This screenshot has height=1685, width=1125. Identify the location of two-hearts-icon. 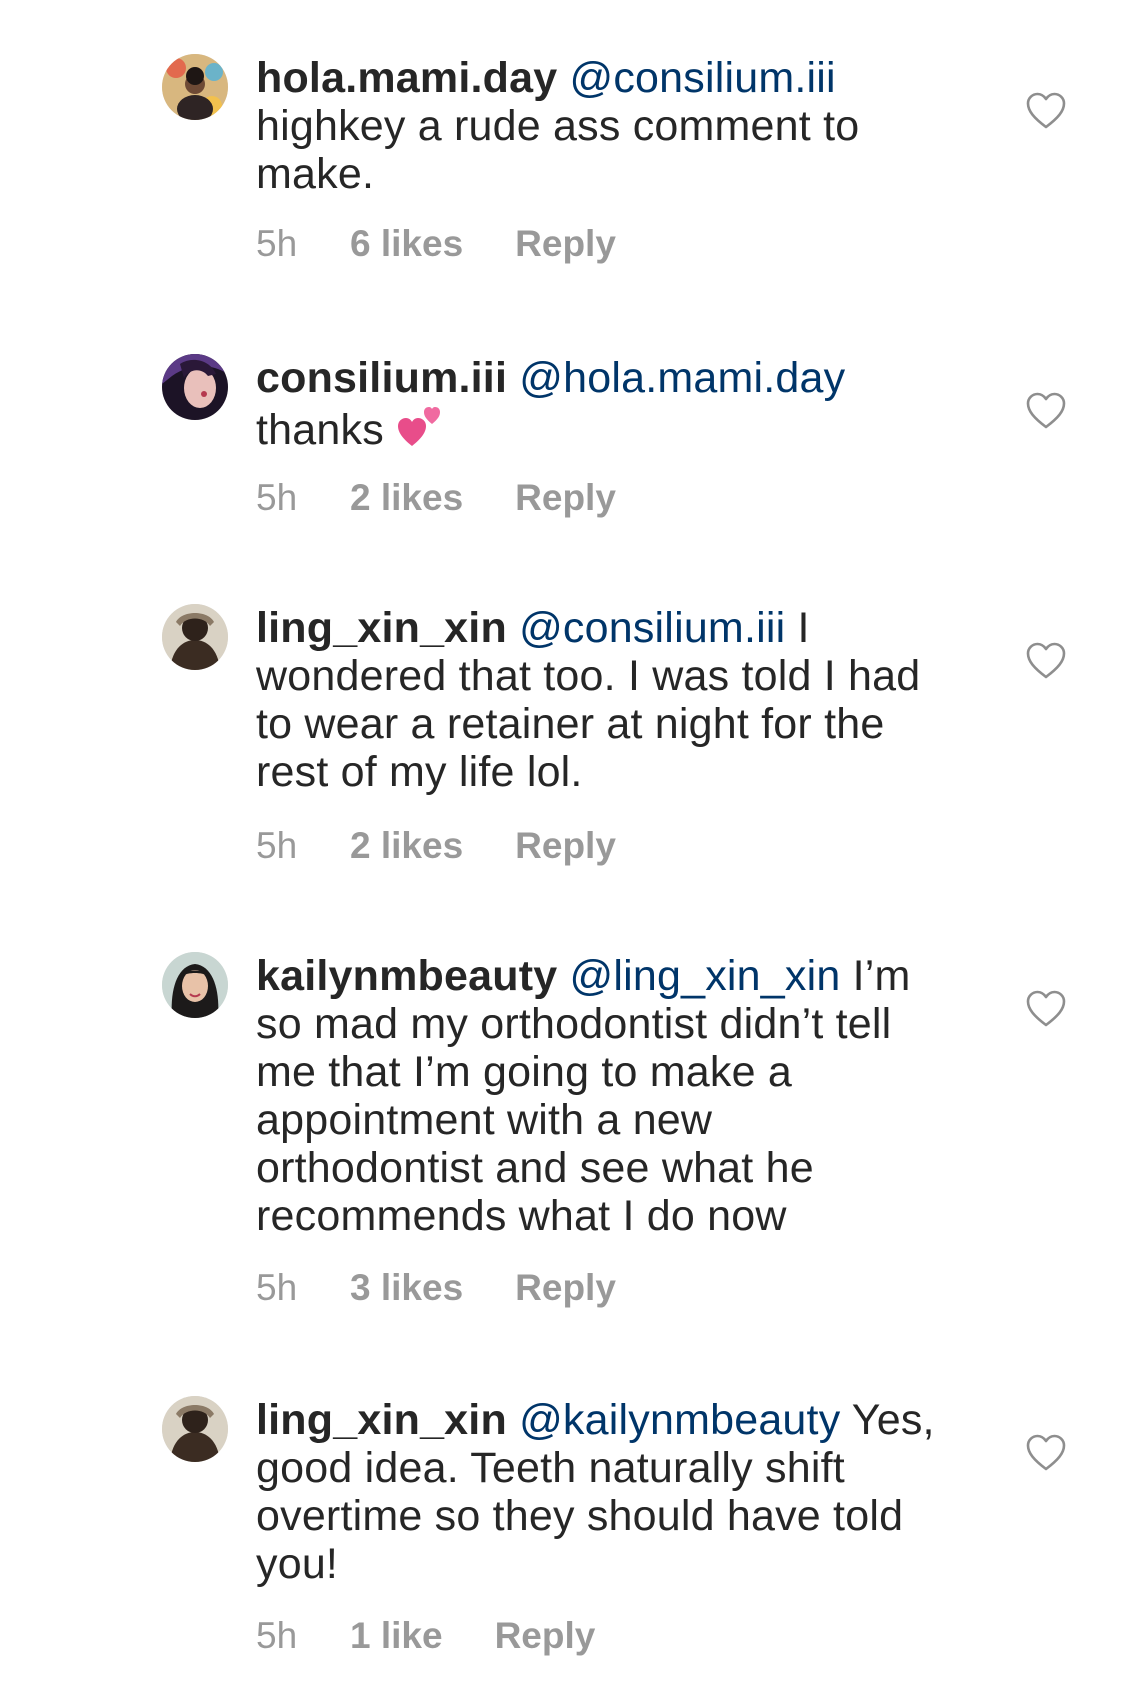
(419, 426).